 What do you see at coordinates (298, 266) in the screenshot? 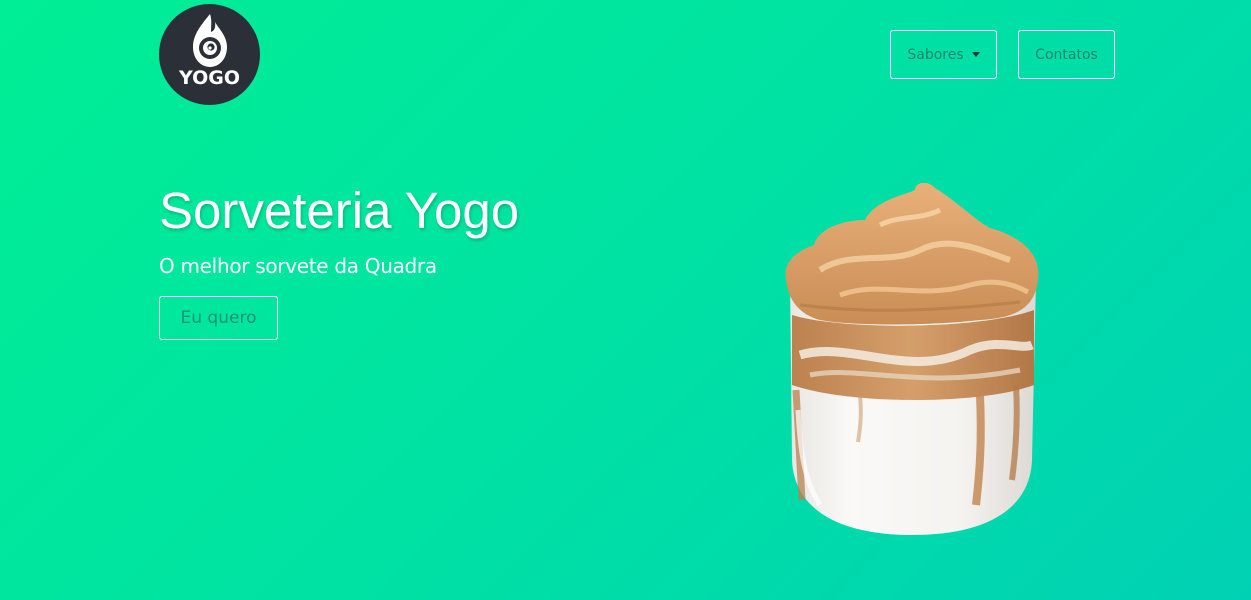
I see `hero-subtitle: O melhor sorvete da Quadra` at bounding box center [298, 266].